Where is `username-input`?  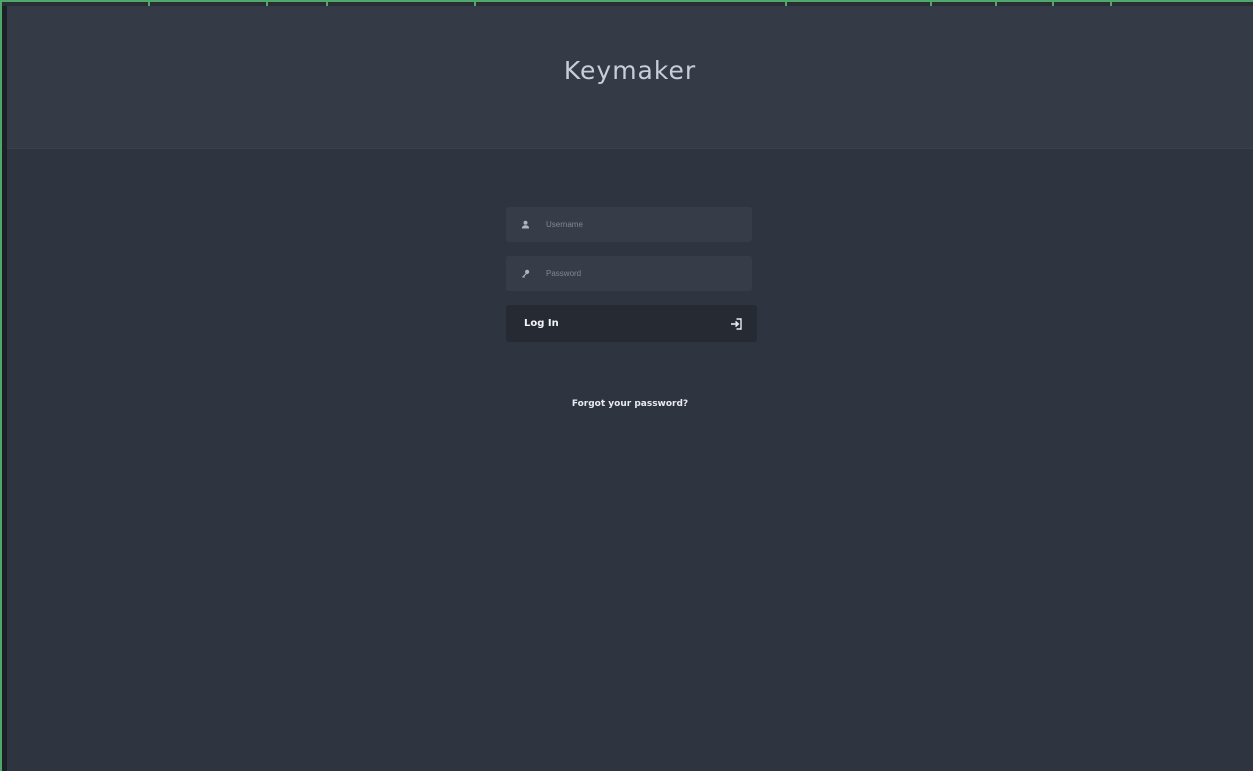 username-input is located at coordinates (644, 224).